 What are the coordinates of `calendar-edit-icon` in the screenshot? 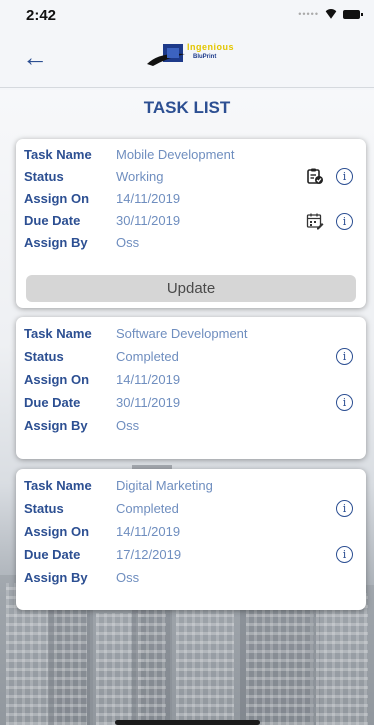 It's located at (315, 221).